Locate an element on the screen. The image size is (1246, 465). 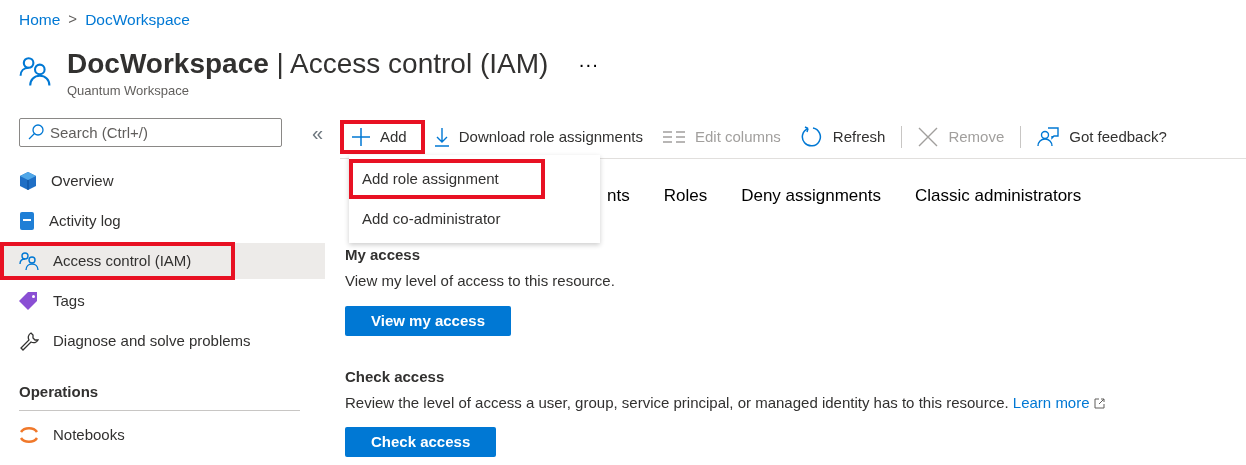
tab: Deny assignments is located at coordinates (811, 195).